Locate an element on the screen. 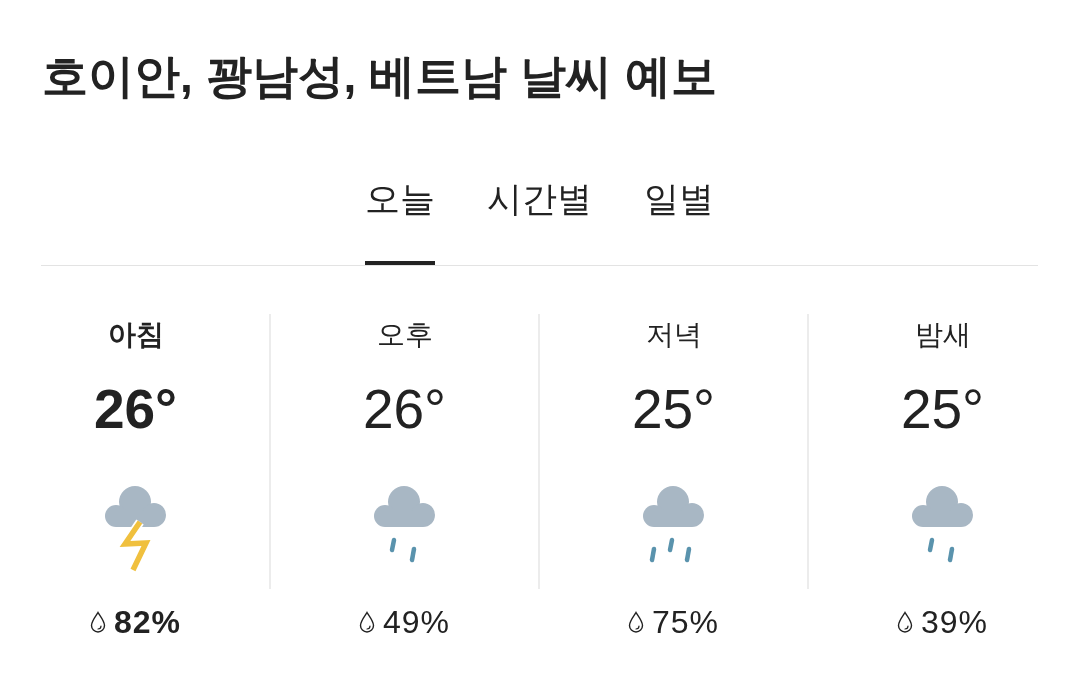 This screenshot has width=1079, height=696. period-label: 밤새 is located at coordinates (942, 335).